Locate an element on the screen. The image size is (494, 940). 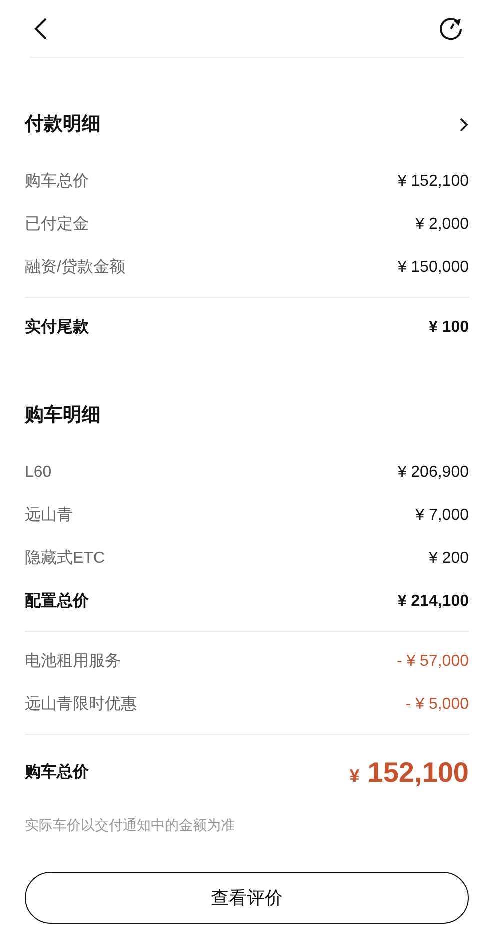
item-price: ¥ 152,100 is located at coordinates (433, 182).